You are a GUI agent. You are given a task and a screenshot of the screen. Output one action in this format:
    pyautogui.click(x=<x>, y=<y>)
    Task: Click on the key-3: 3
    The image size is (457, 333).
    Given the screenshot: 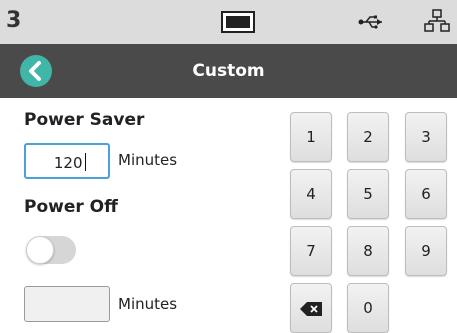 What is the action you would take?
    pyautogui.click(x=426, y=137)
    